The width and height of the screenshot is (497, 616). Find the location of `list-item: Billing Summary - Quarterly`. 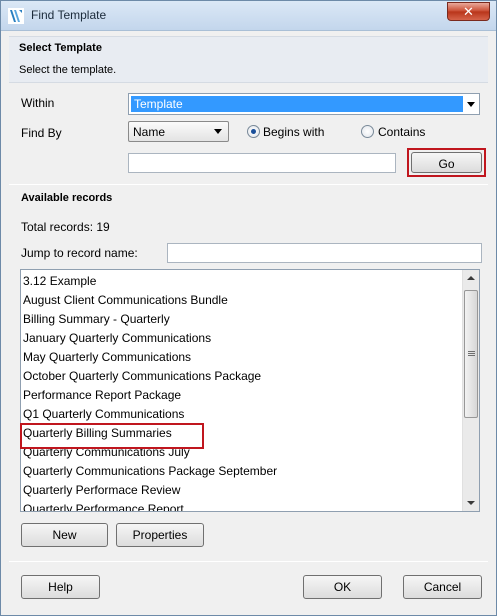

list-item: Billing Summary - Quarterly is located at coordinates (96, 321).